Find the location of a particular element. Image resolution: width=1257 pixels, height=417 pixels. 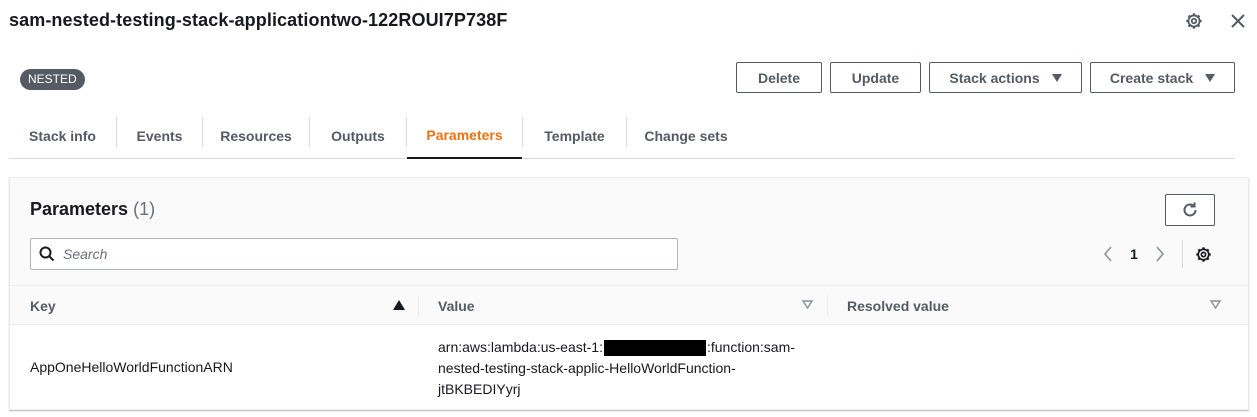

parameter-value-line3: jtBKBEDIYyrj is located at coordinates (479, 389).